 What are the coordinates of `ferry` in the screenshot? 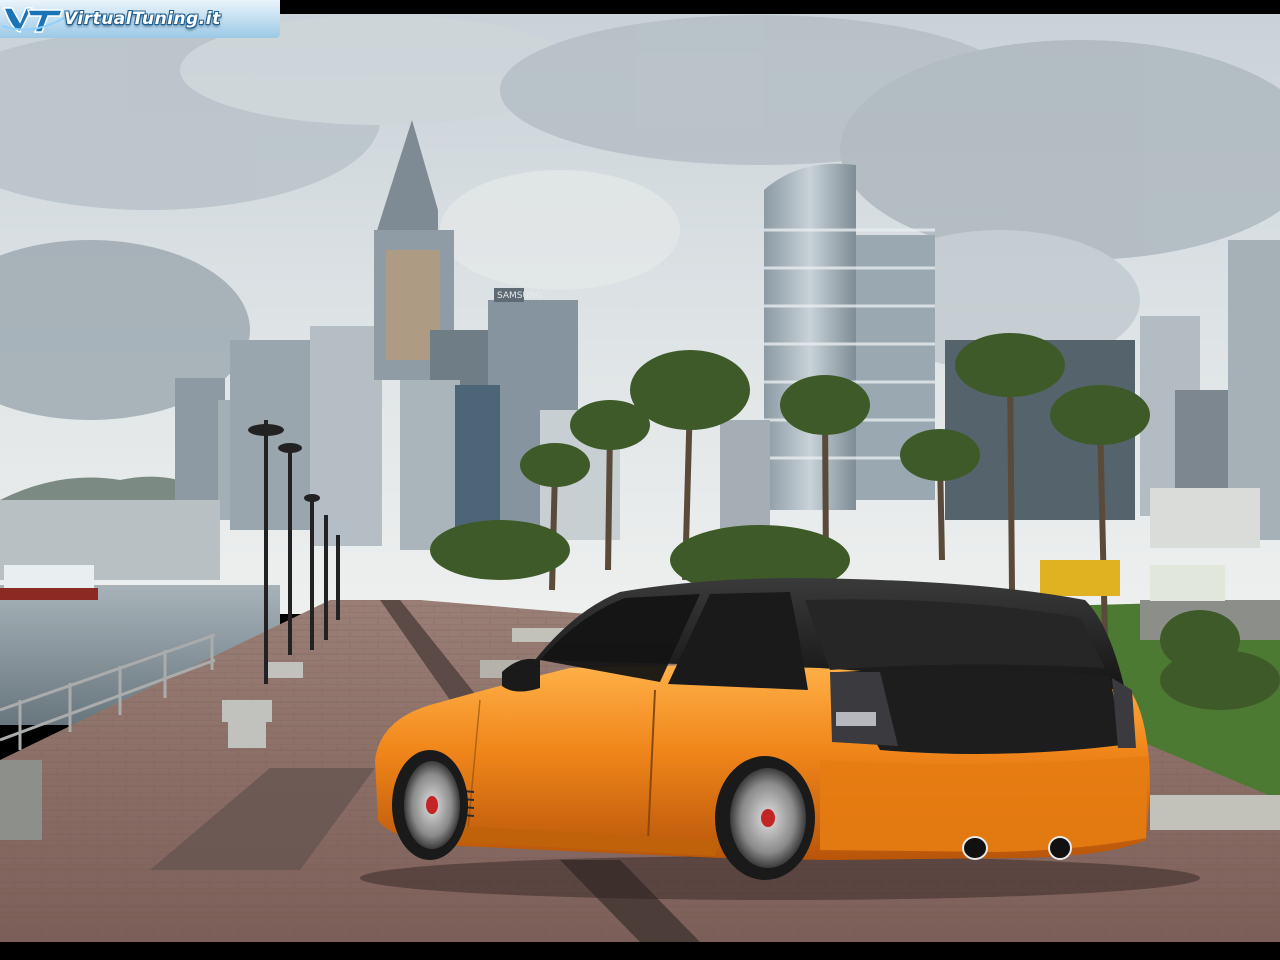 It's located at (49, 582).